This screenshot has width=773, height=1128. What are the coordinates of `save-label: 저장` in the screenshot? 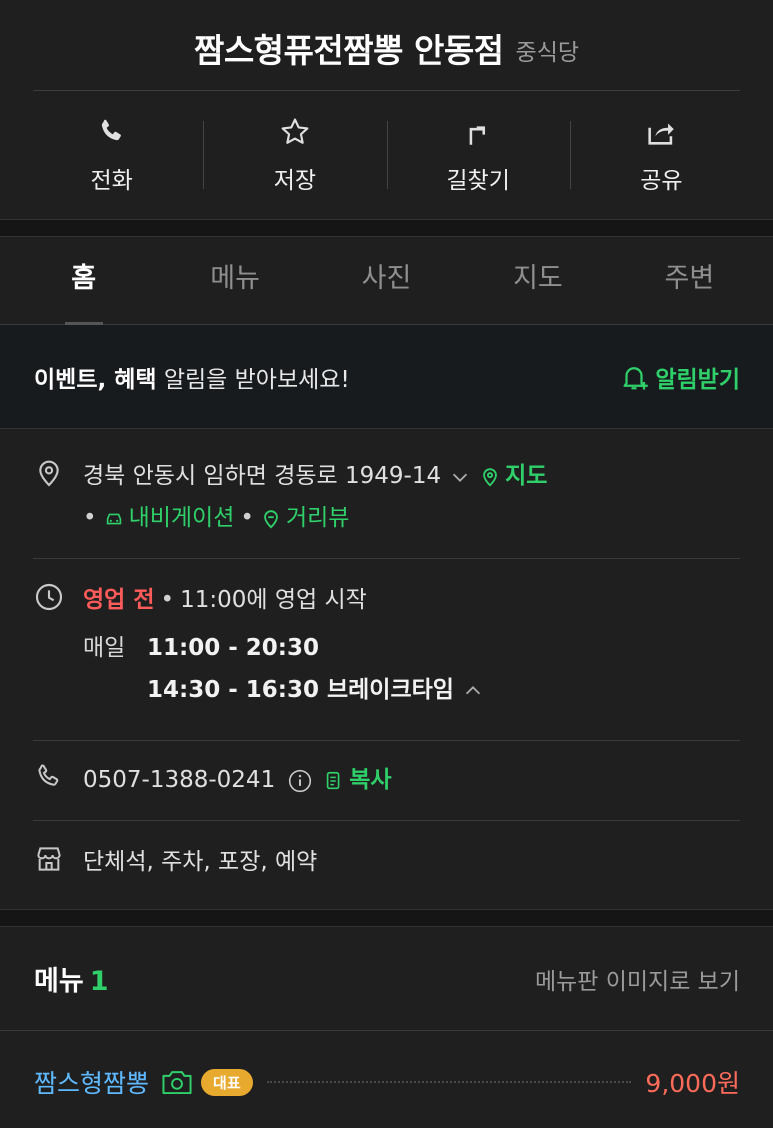 It's located at (295, 181).